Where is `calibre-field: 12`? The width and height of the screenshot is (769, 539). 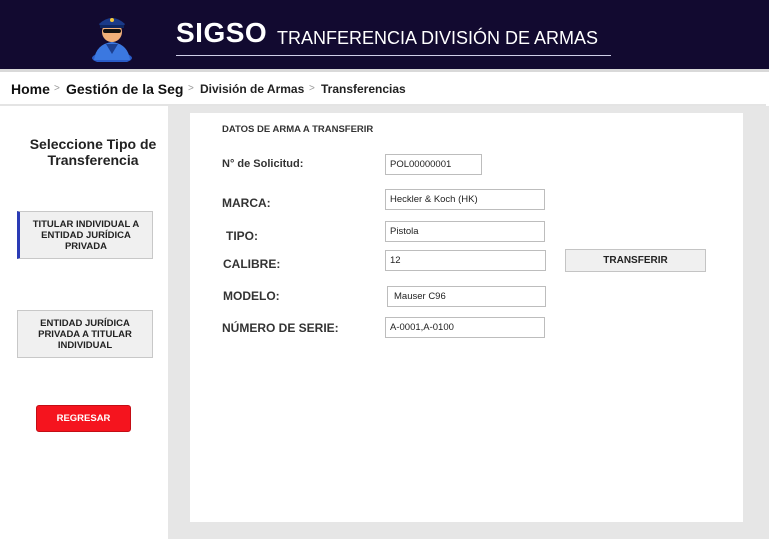 calibre-field: 12 is located at coordinates (465, 260).